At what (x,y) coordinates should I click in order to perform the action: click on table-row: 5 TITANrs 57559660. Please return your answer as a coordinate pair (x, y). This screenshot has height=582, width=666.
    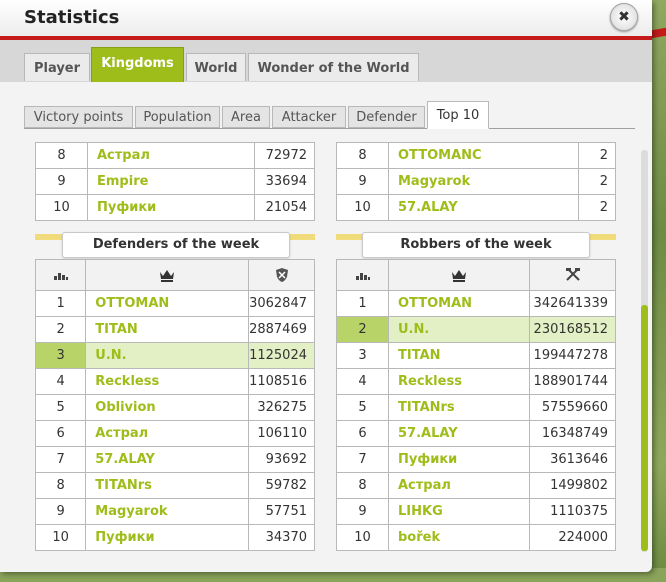
    Looking at the image, I should click on (476, 407).